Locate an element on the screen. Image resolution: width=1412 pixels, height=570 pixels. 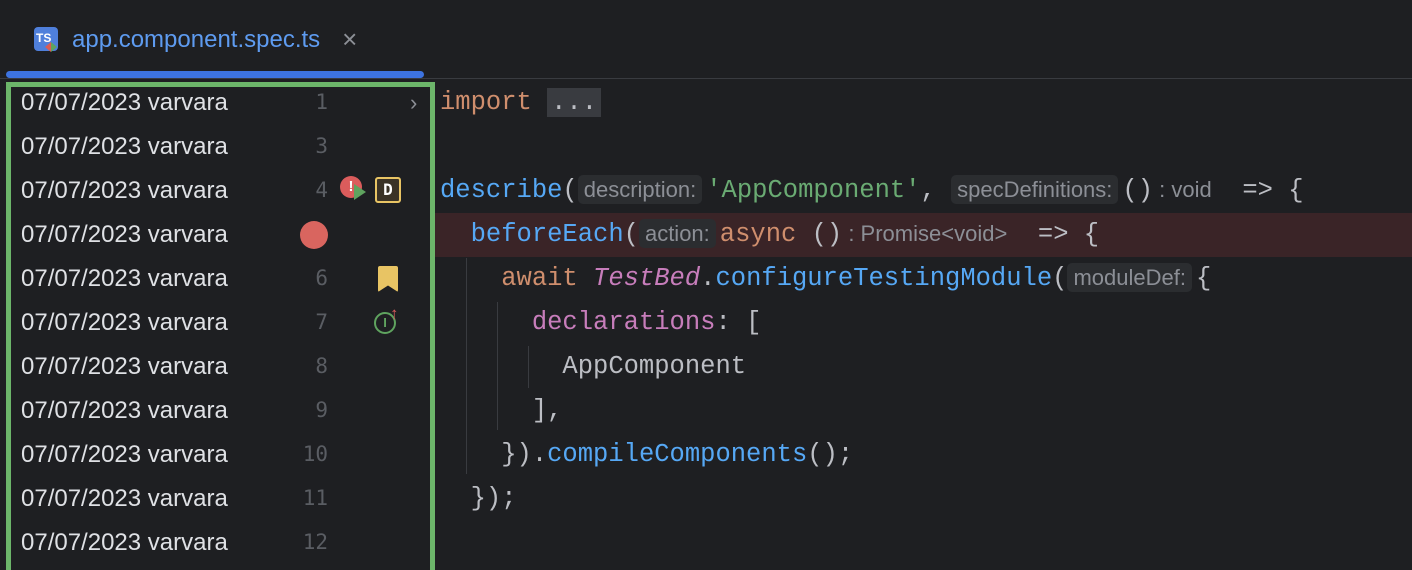
code-token: configureTestingModule is located at coordinates (884, 278).